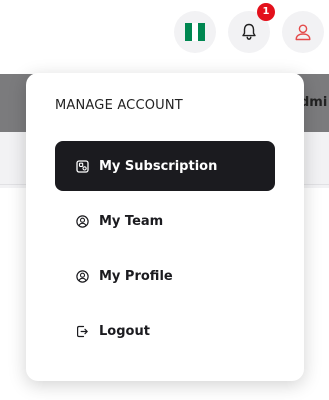 This screenshot has width=329, height=400. Describe the element at coordinates (119, 105) in the screenshot. I see `dropdown-title: MANAGE ACCOUNT` at that location.